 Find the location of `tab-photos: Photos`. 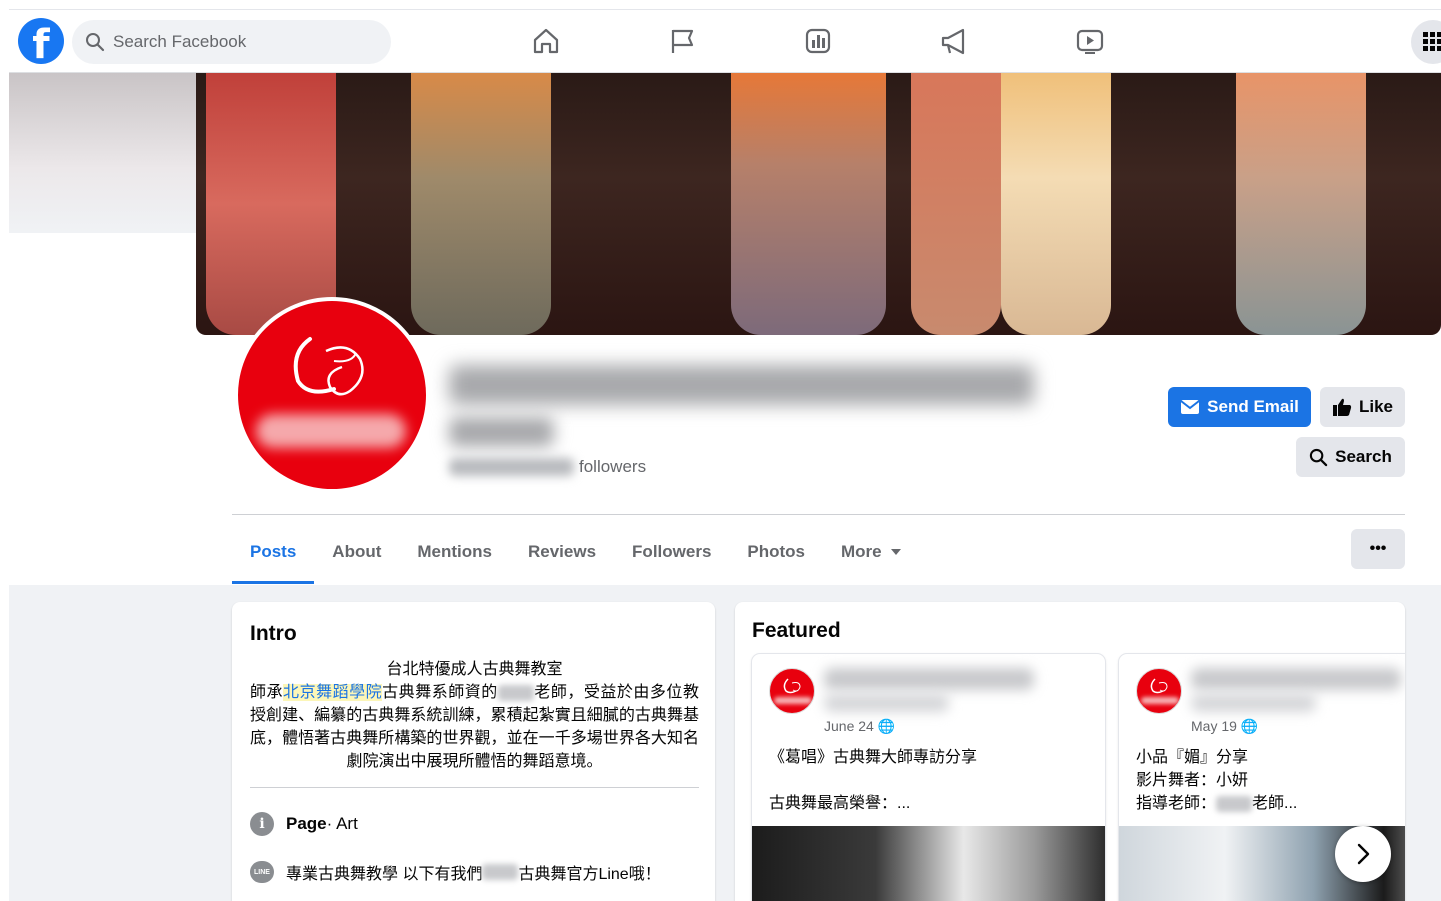

tab-photos: Photos is located at coordinates (776, 552).